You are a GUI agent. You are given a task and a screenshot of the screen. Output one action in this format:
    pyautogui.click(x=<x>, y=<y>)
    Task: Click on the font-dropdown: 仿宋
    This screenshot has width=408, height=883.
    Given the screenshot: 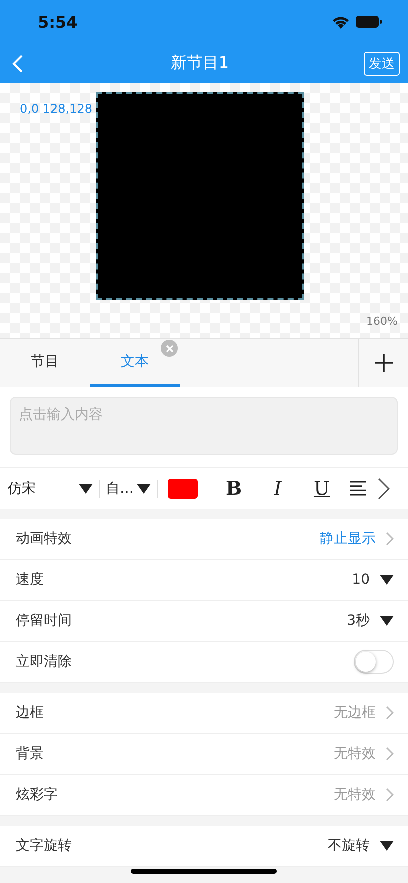 What is the action you would take?
    pyautogui.click(x=54, y=489)
    